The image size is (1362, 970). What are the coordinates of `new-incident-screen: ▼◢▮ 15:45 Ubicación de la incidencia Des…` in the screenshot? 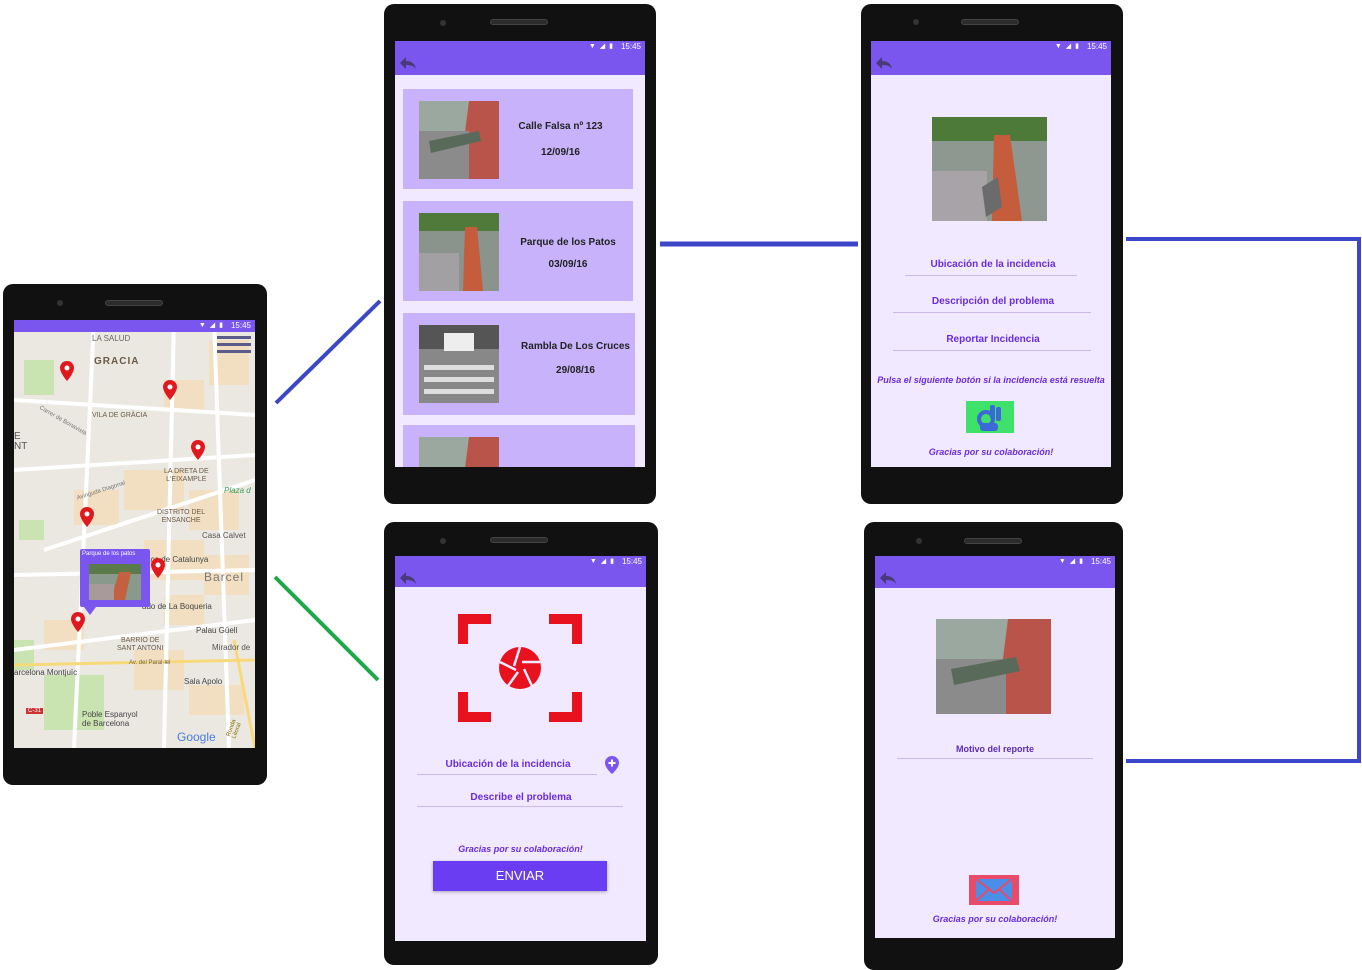 It's located at (520, 748).